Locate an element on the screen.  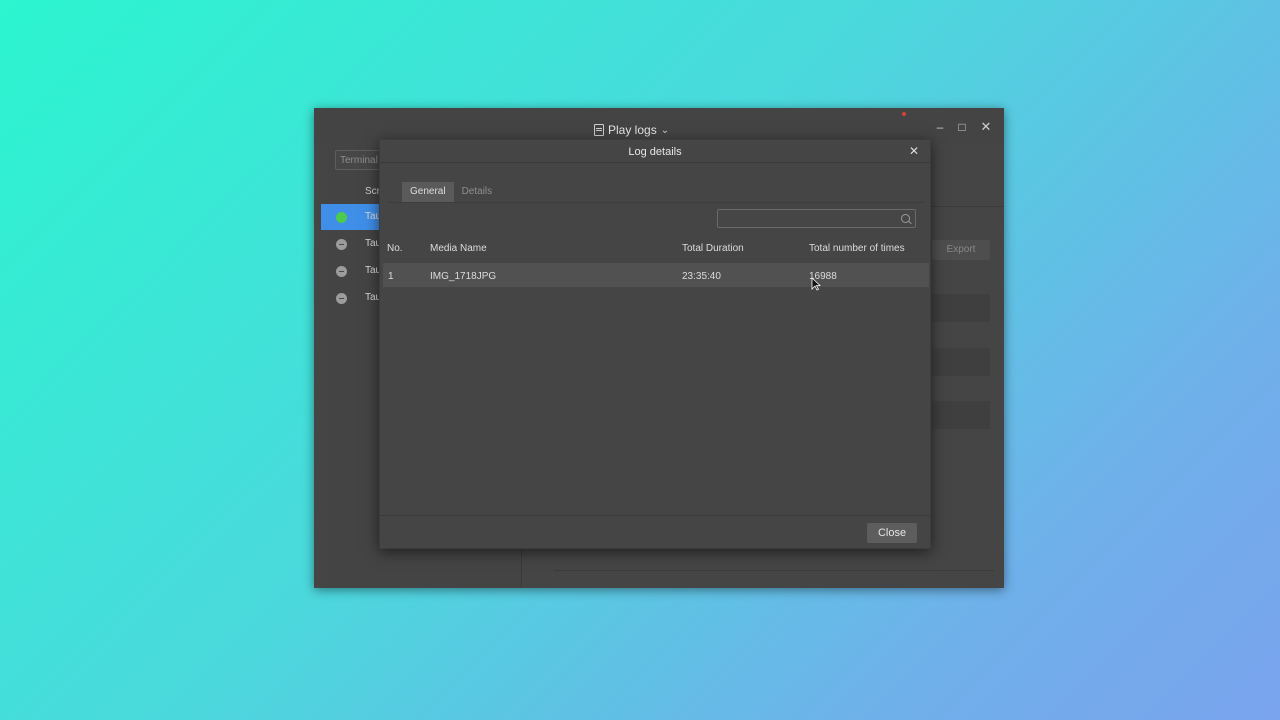
search-input is located at coordinates (816, 218).